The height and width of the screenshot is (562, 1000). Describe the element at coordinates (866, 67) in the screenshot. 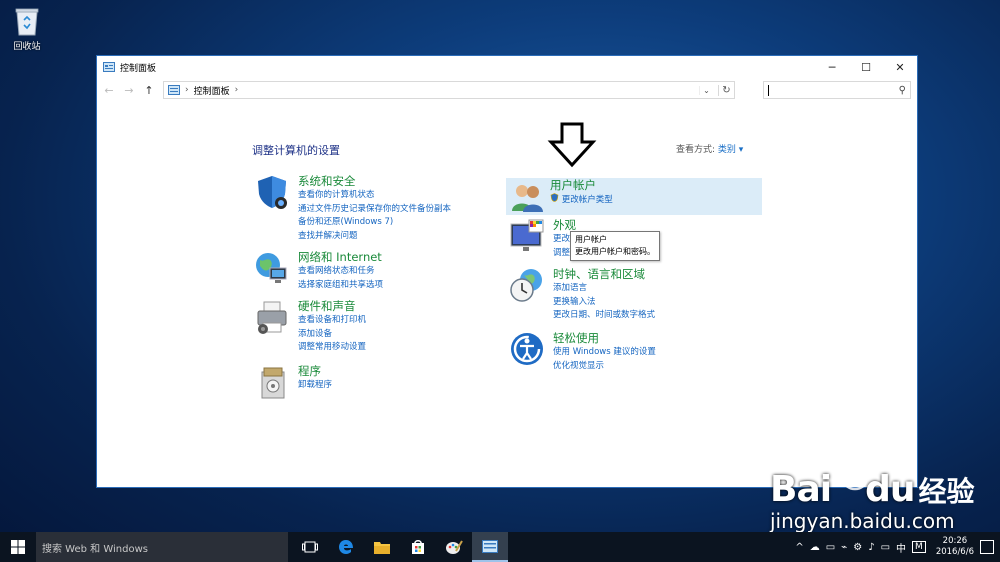

I see `maximize-button: ☐` at that location.